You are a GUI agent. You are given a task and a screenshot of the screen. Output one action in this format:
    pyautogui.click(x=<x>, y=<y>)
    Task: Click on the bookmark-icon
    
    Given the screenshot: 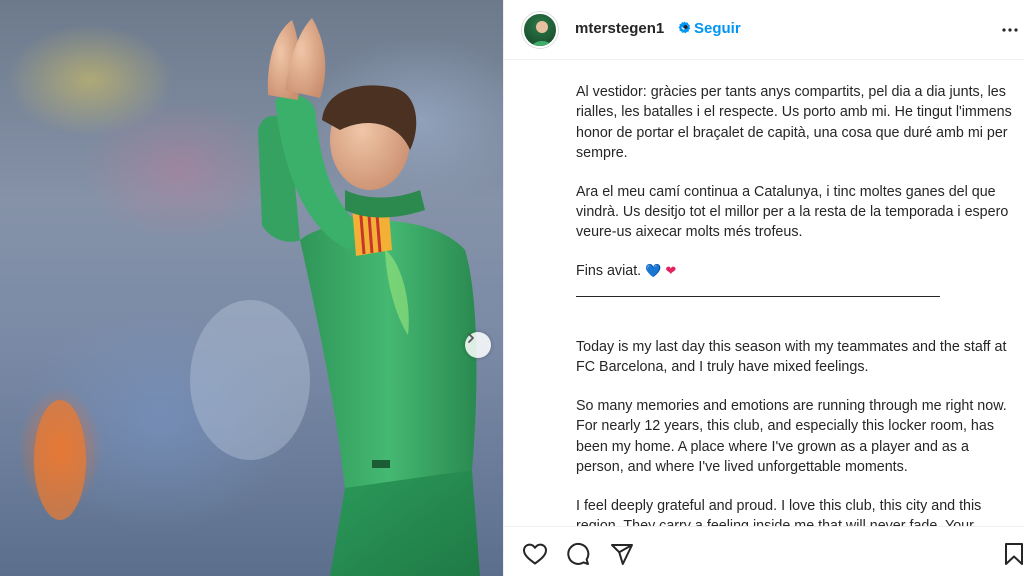 What is the action you would take?
    pyautogui.click(x=1014, y=554)
    